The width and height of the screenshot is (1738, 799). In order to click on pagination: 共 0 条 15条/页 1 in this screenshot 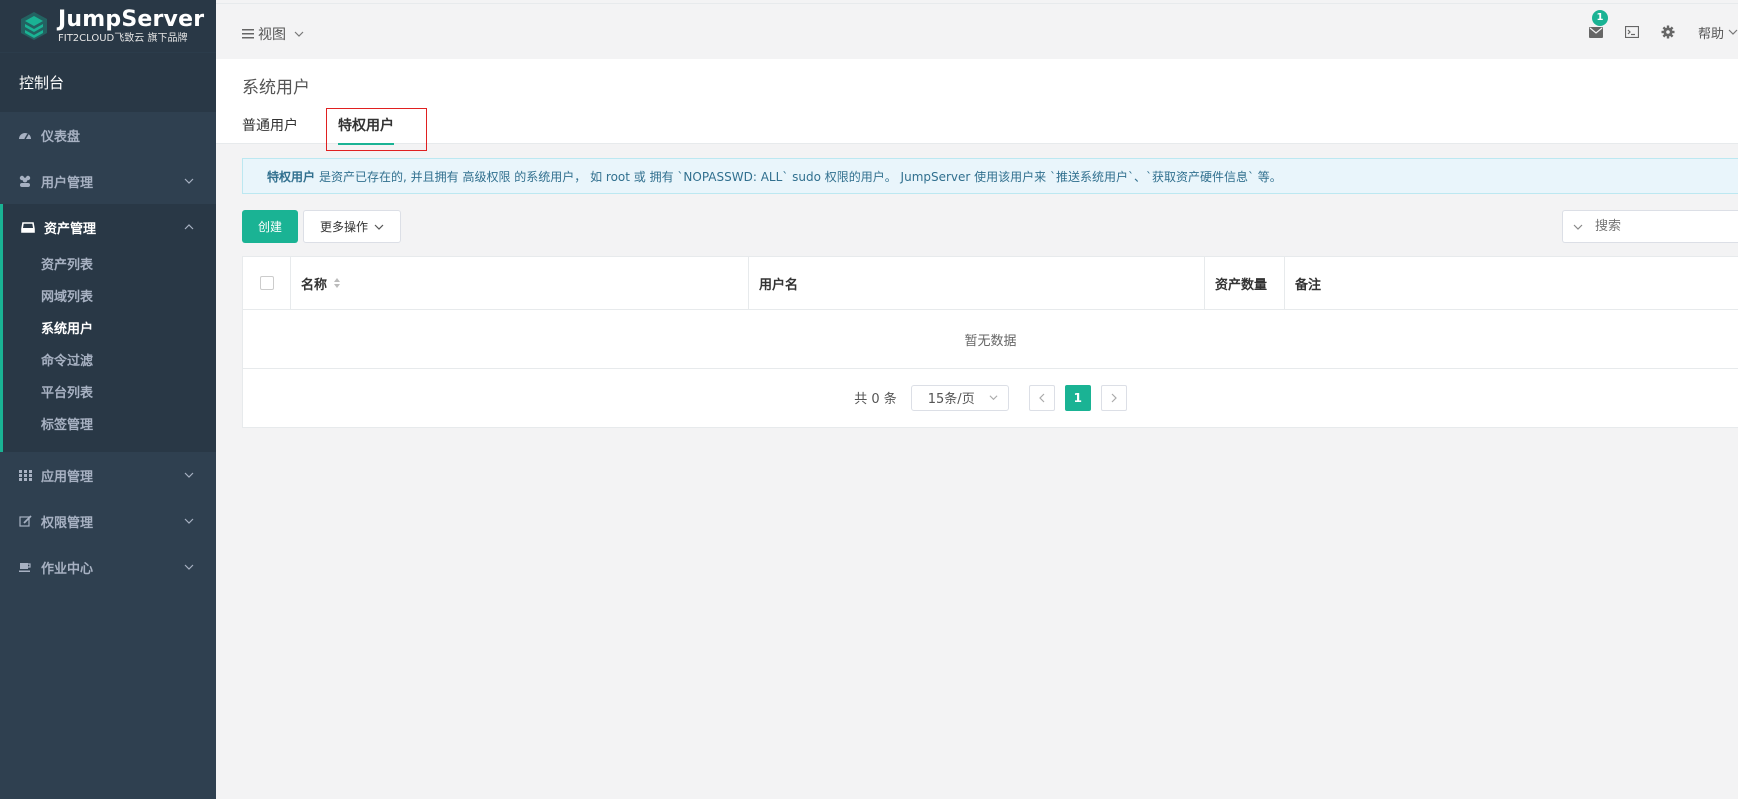, I will do `click(990, 397)`.